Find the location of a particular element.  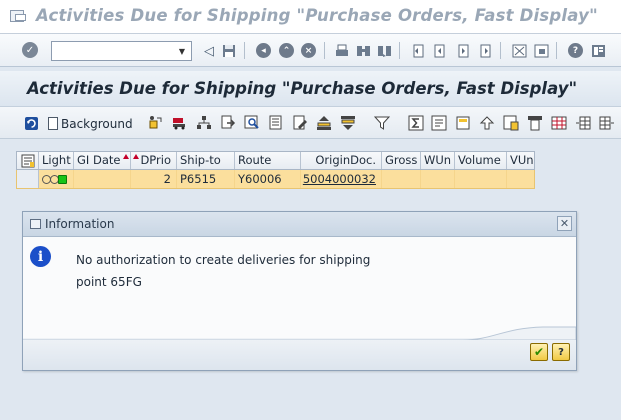

column-right-icon is located at coordinates (607, 123).